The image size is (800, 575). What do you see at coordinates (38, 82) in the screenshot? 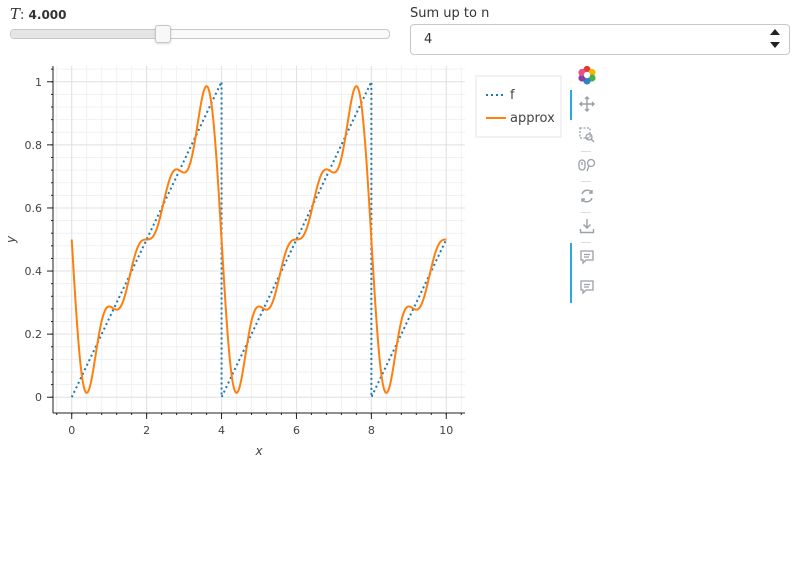
I see `y-tick-label: 1` at bounding box center [38, 82].